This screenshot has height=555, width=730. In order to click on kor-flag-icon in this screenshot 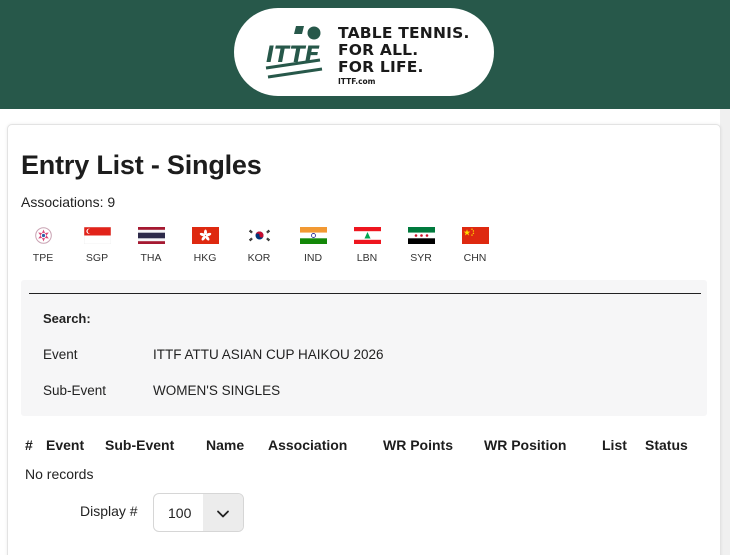, I will do `click(259, 235)`.